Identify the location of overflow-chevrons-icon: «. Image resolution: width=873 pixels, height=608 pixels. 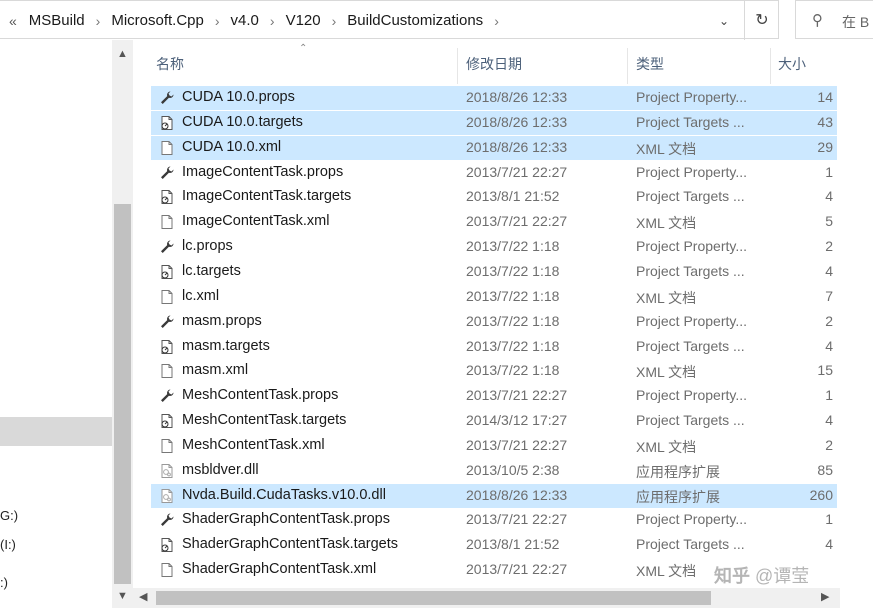
(13, 21).